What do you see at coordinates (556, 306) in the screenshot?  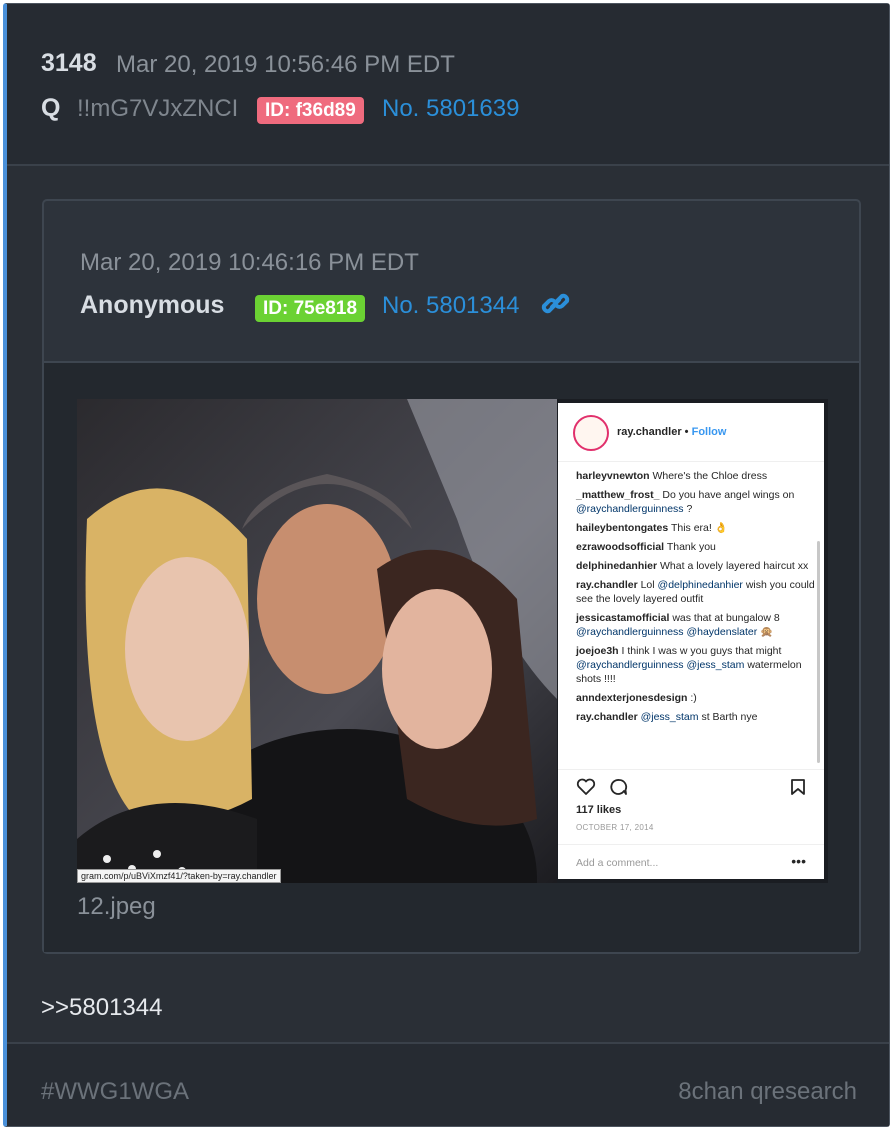 I see `link-icon` at bounding box center [556, 306].